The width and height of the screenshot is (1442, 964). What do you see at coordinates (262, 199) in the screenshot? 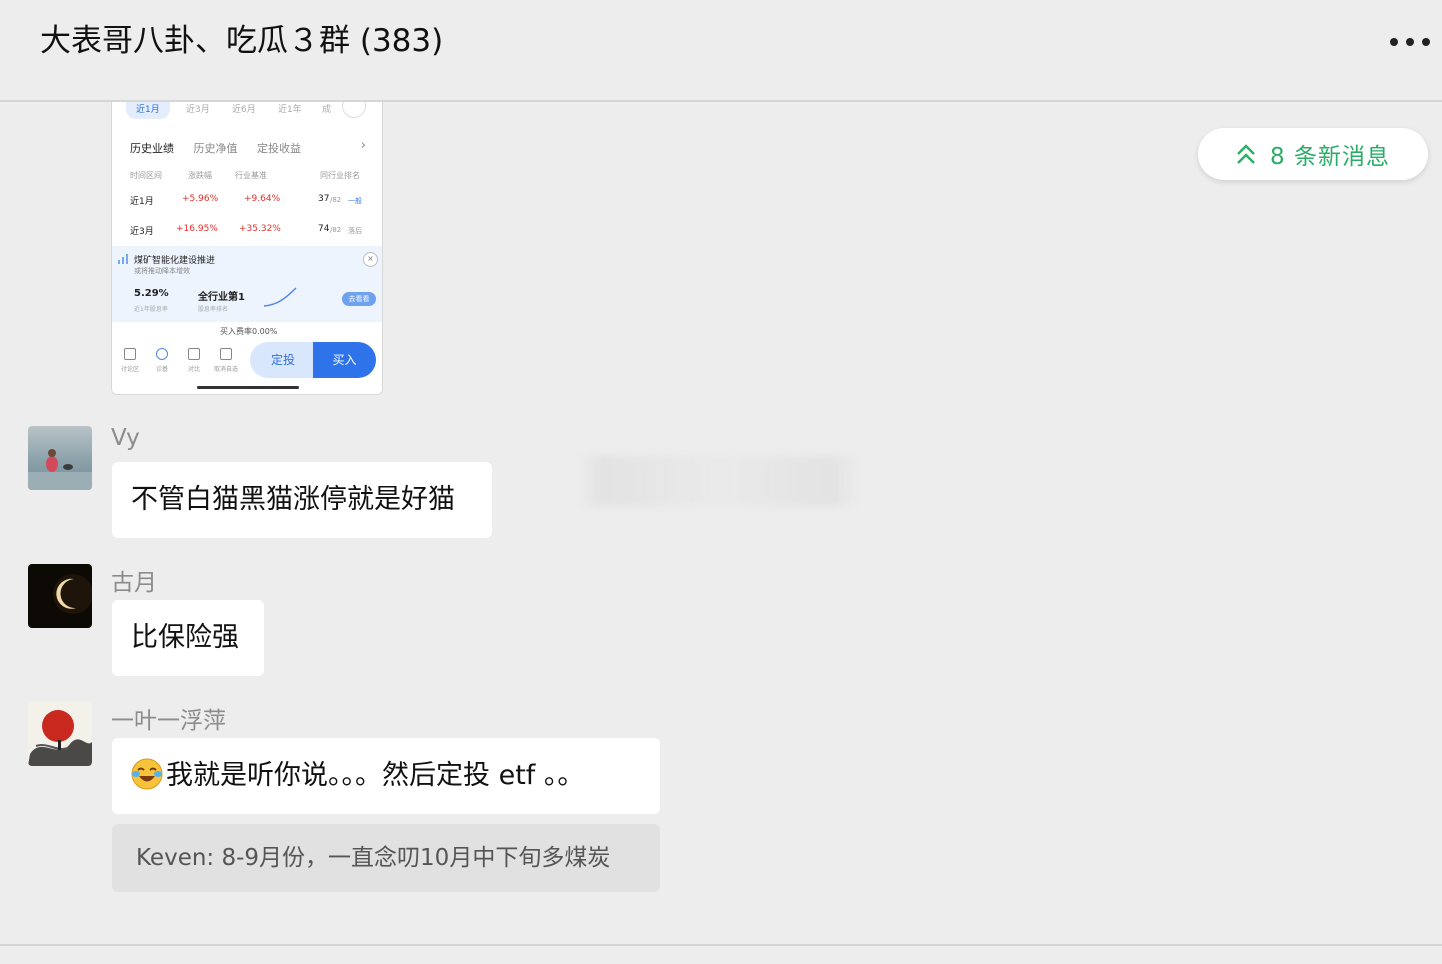
I see `row-benchmark: +9.64%` at bounding box center [262, 199].